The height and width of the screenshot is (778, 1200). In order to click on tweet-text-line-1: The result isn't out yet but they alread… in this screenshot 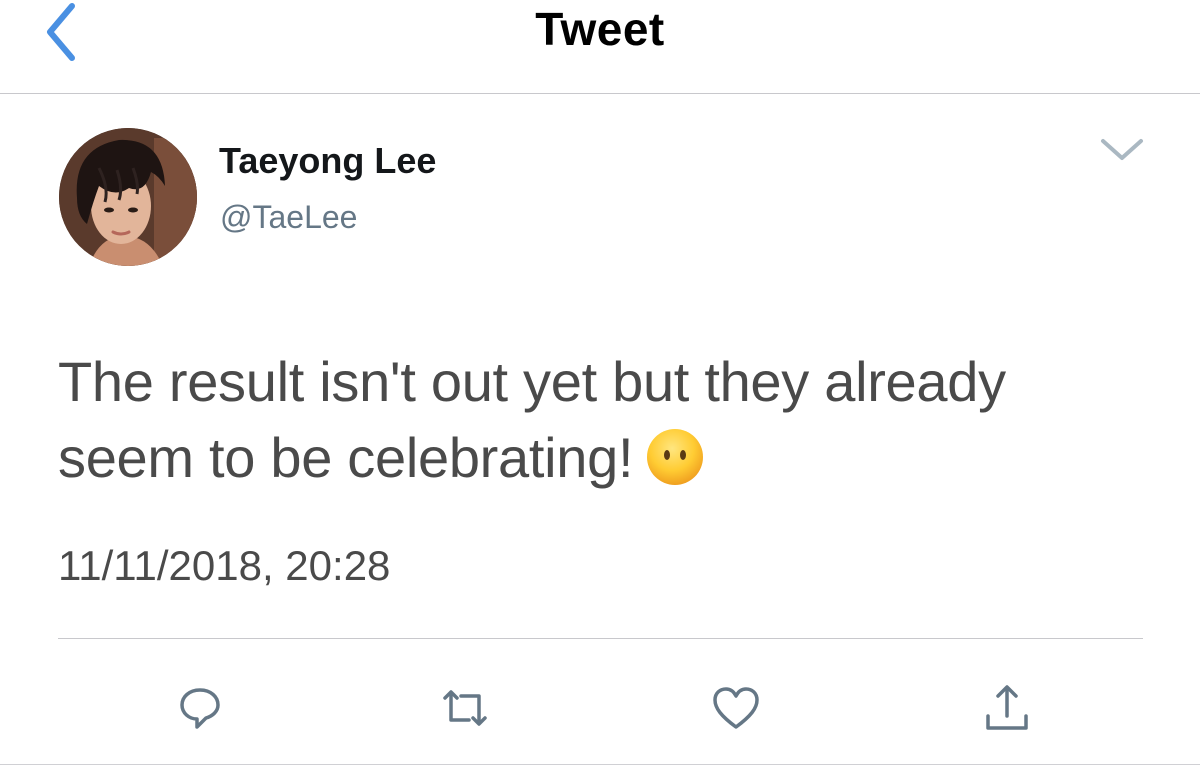, I will do `click(532, 381)`.